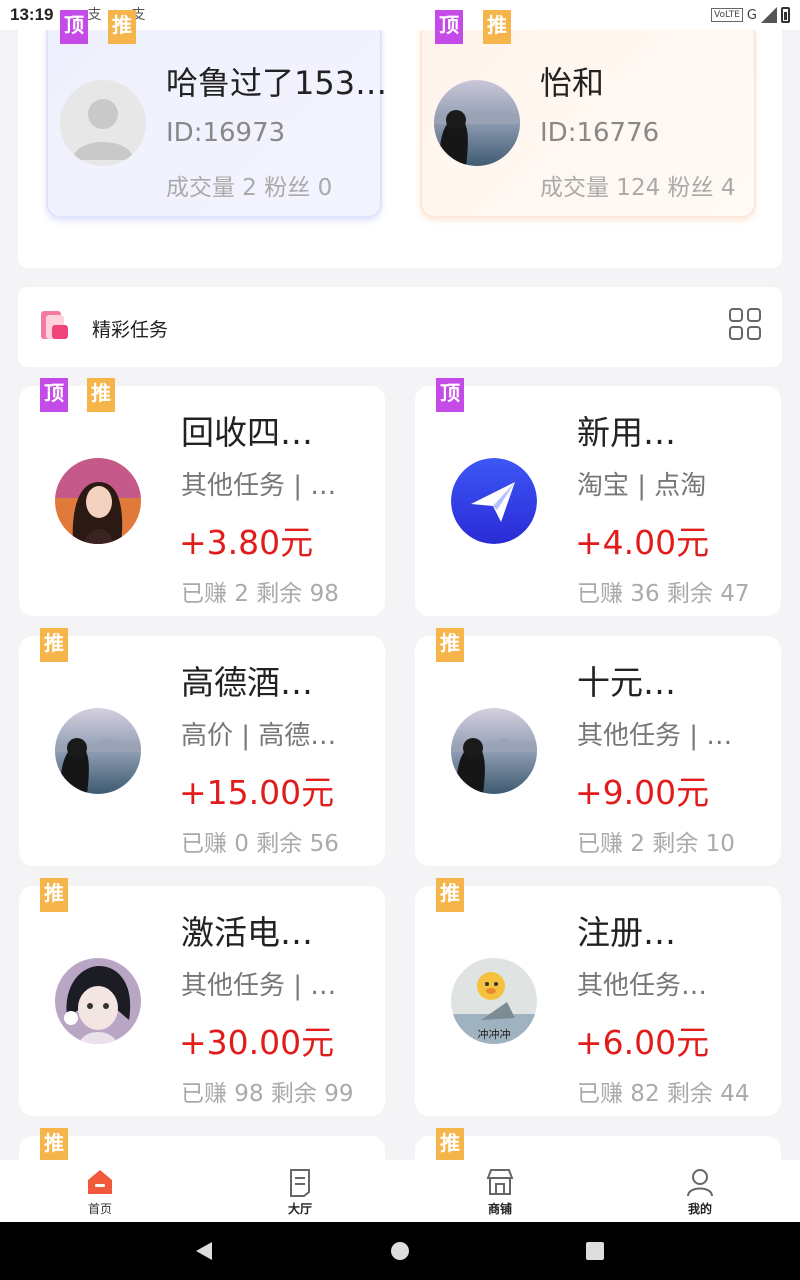  I want to click on home-button-icon, so click(400, 1251).